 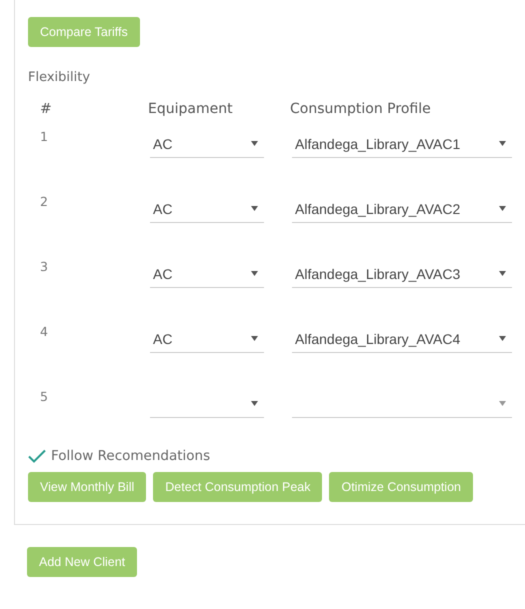 I want to click on profile-select: Alfandega_Library_AVAC3, so click(x=402, y=274).